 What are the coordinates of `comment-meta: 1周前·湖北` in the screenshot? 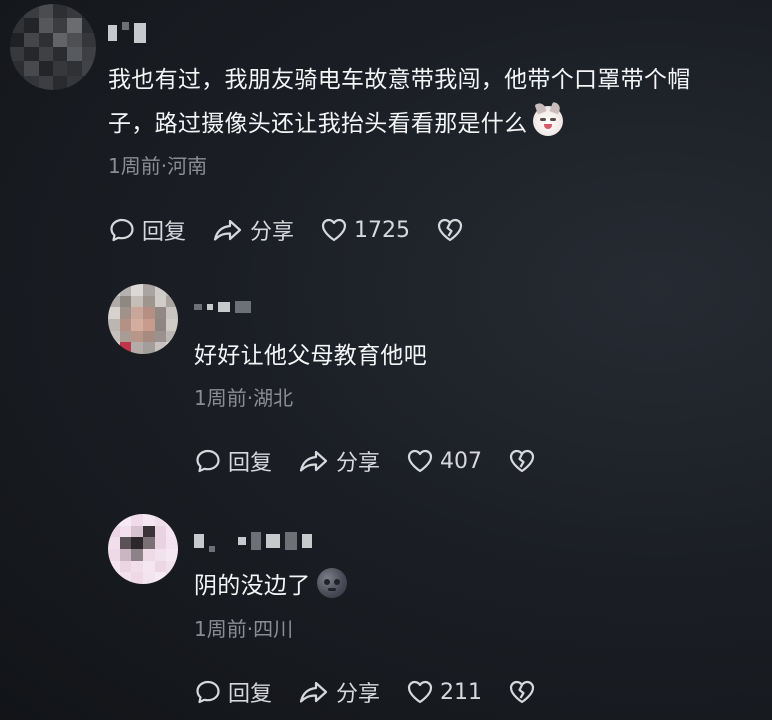 It's located at (244, 398).